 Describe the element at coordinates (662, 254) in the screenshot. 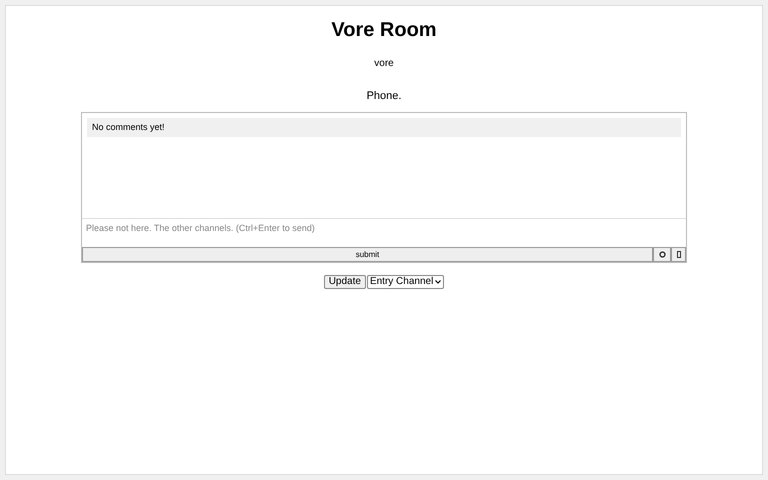

I see `settings-button` at that location.